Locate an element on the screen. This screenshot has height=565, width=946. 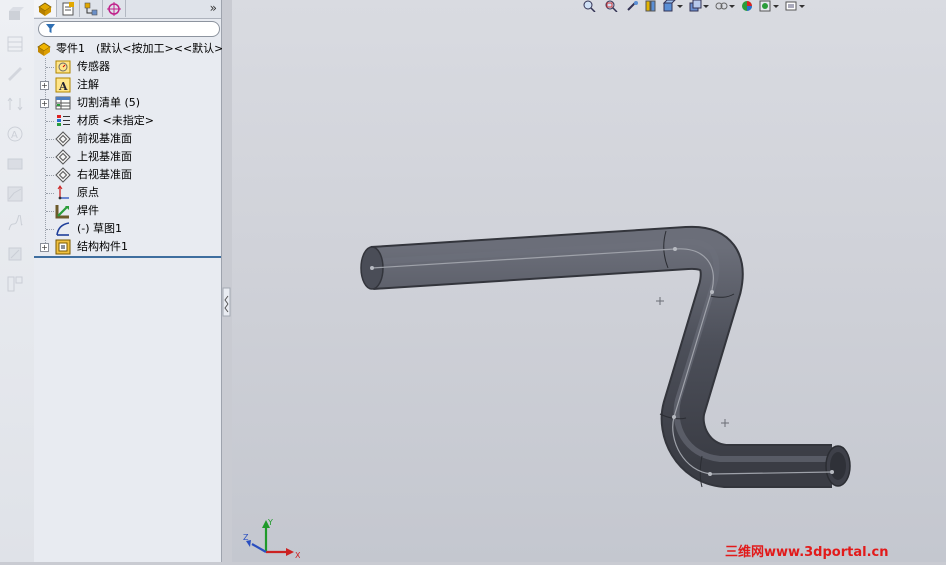
tab-property-manager is located at coordinates (68, 8).